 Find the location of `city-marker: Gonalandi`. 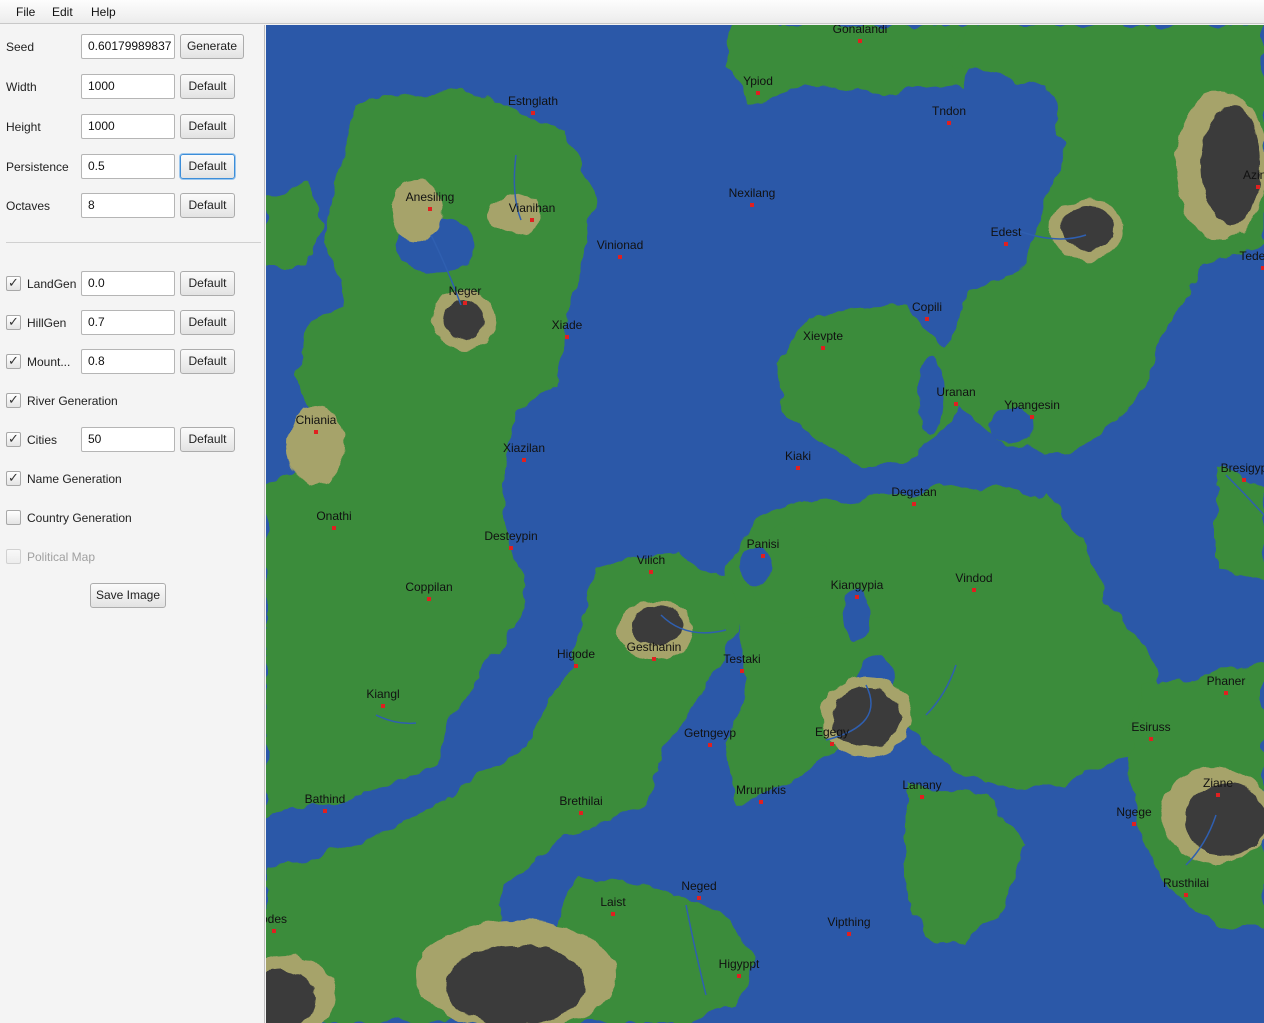

city-marker: Gonalandi is located at coordinates (860, 34).